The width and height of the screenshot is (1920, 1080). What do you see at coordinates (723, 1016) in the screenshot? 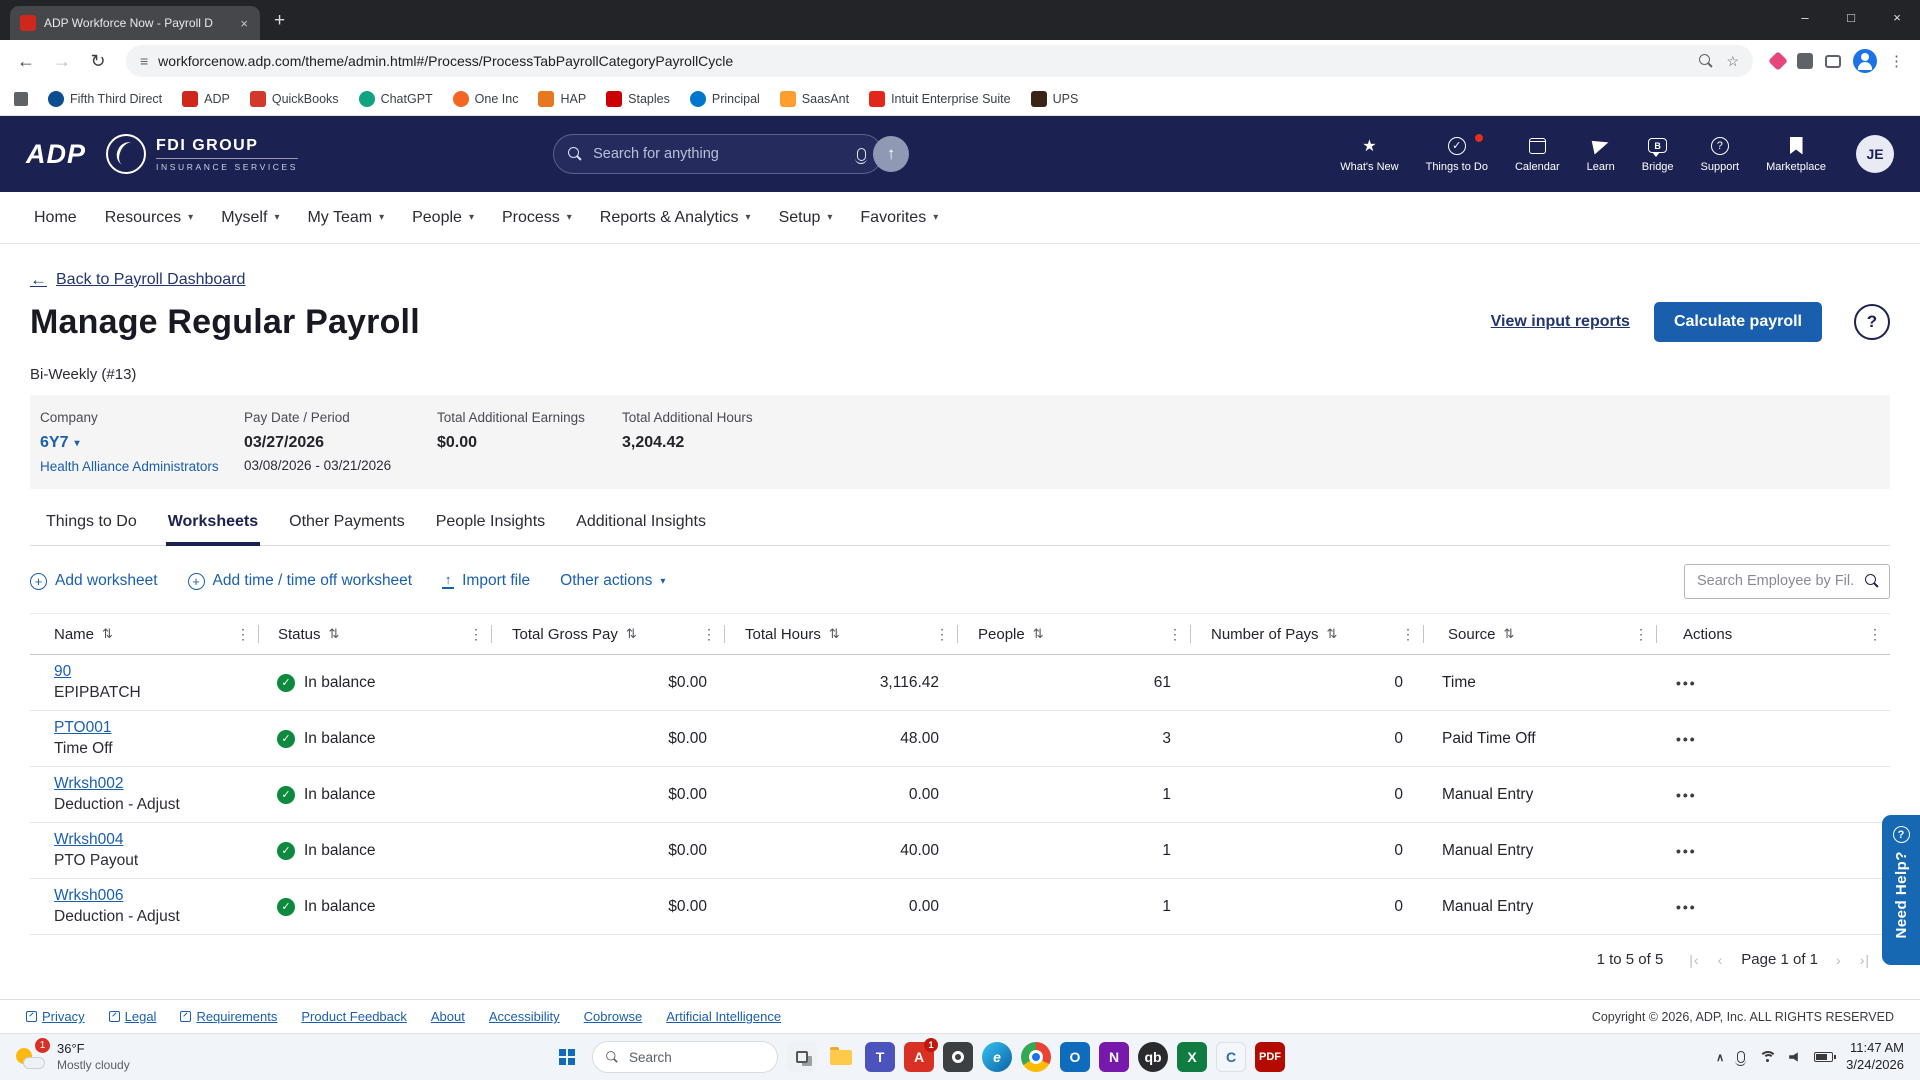
I see `footer-link-artificial-intelligence: Artificial Intelligence` at bounding box center [723, 1016].